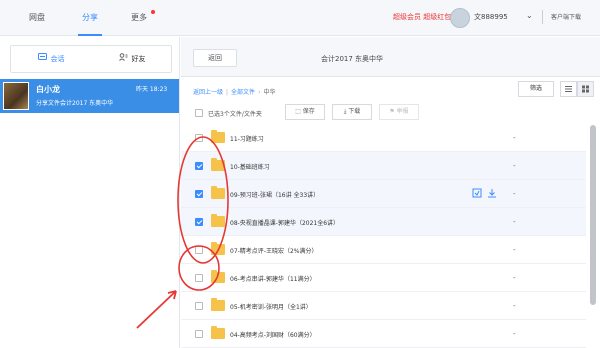 The image size is (600, 348). Describe the element at coordinates (48, 89) in the screenshot. I see `session-title: 白小龙` at that location.